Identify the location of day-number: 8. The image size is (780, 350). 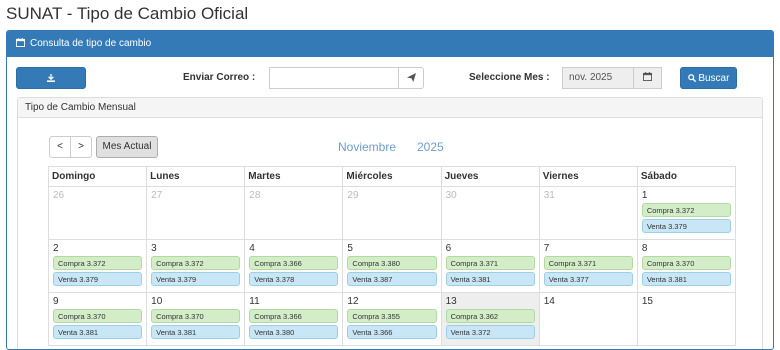
(644, 248).